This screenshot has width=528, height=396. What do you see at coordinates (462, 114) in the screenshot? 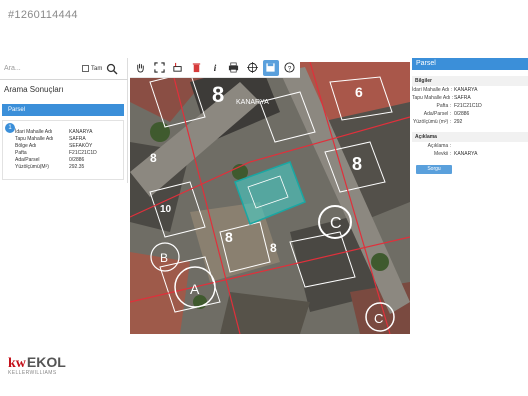
I see `info-value: 0/2886` at bounding box center [462, 114].